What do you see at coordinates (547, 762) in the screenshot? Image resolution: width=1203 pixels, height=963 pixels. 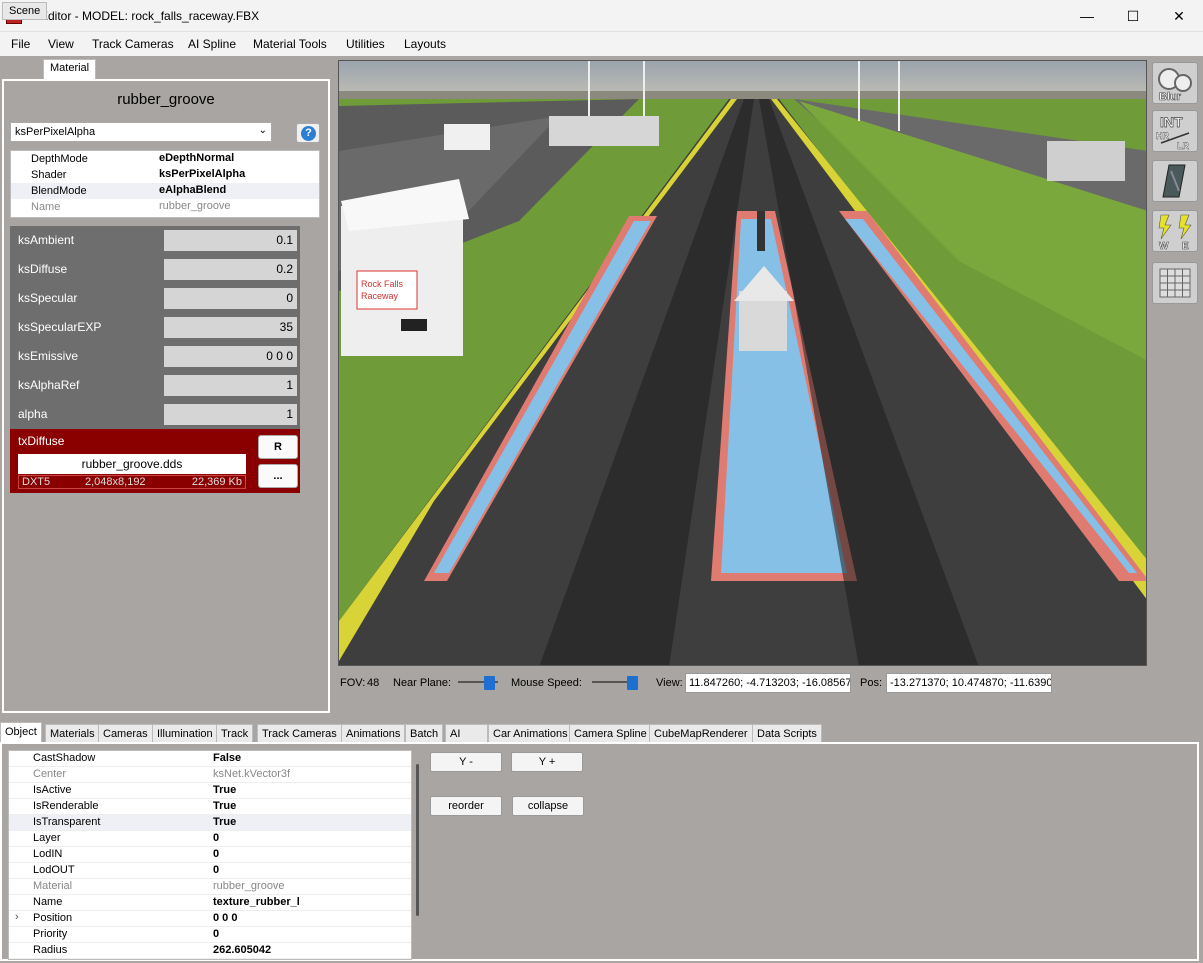 I see `y-plus-button: Y +` at bounding box center [547, 762].